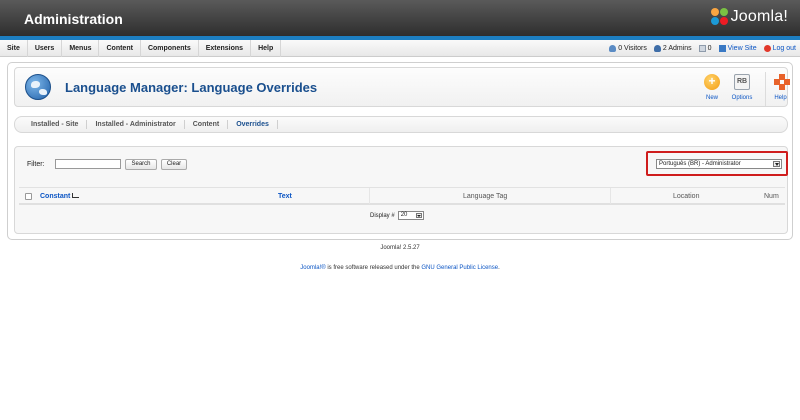 The image size is (800, 420). I want to click on column-constant-label: Constant, so click(55, 196).